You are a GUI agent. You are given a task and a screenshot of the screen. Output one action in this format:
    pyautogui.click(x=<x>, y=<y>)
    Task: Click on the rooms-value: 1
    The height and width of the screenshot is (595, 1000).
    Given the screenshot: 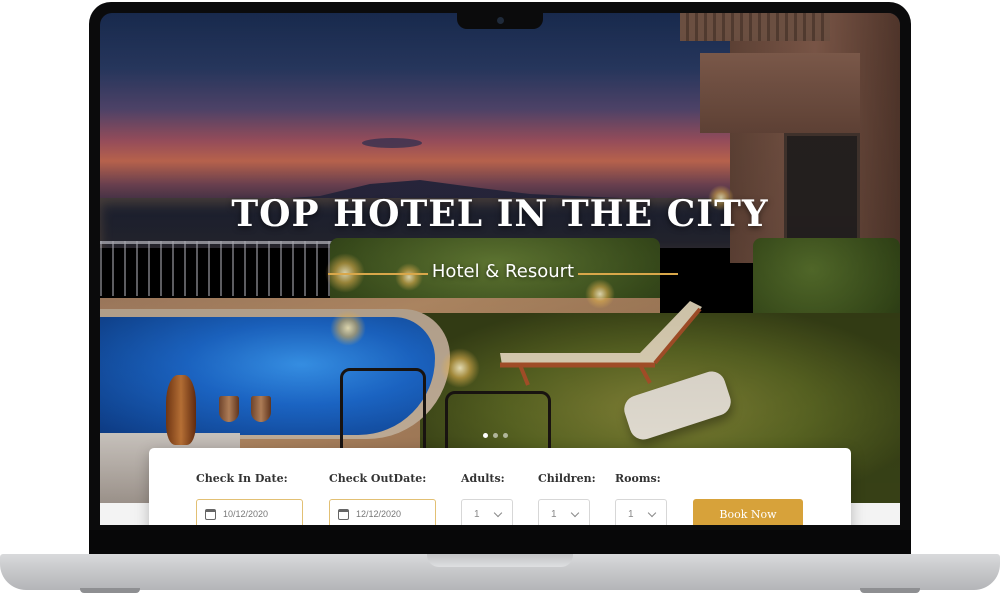 What is the action you would take?
    pyautogui.click(x=631, y=514)
    